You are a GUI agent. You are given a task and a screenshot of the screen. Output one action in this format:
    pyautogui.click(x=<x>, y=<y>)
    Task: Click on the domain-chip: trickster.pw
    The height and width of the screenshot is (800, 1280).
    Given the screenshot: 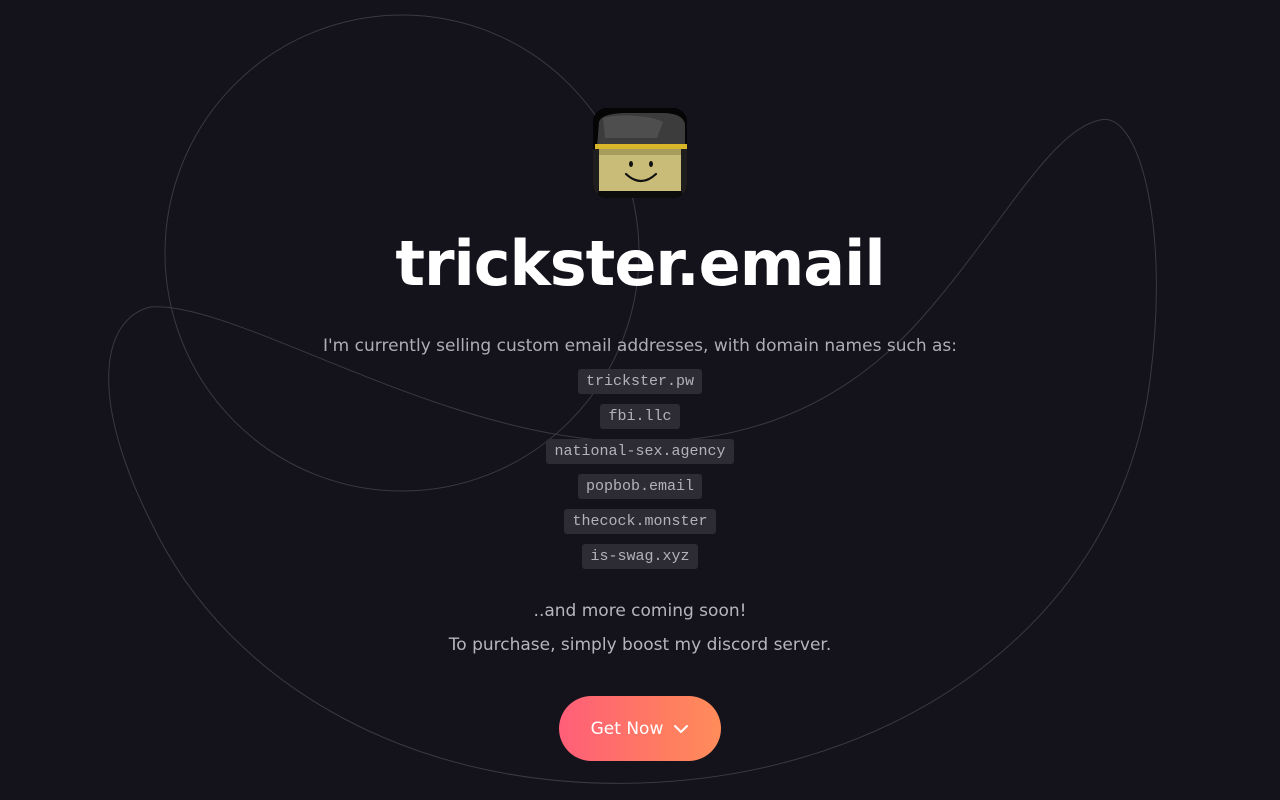 What is the action you would take?
    pyautogui.click(x=640, y=381)
    